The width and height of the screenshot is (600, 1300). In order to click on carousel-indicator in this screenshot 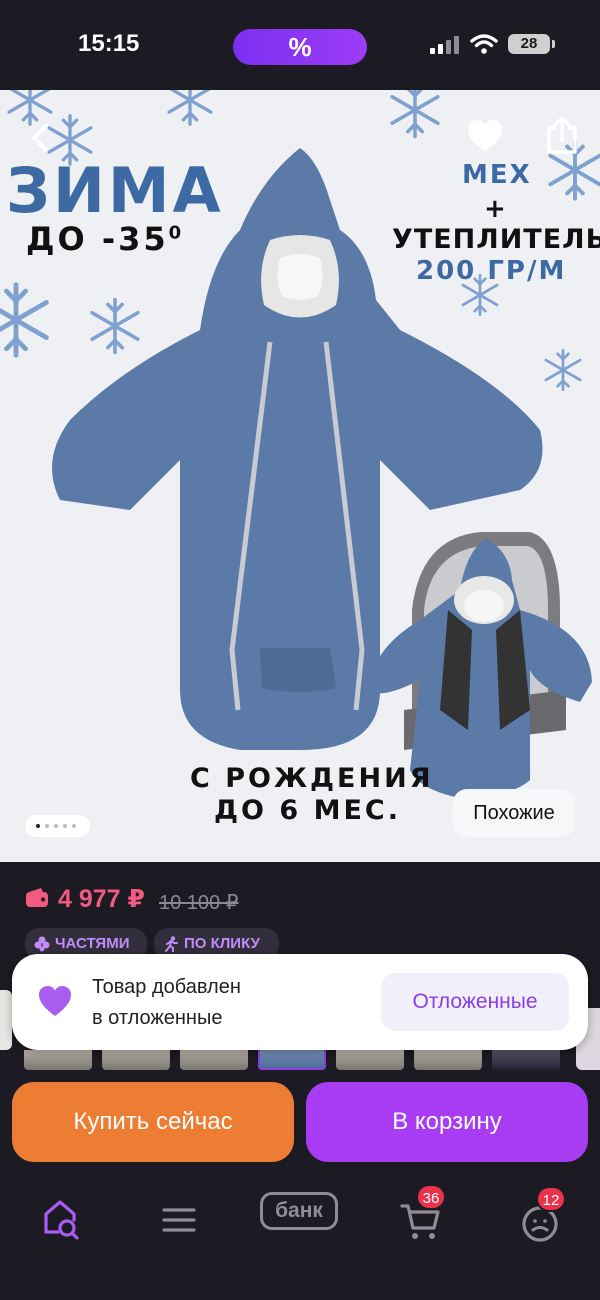, I will do `click(57, 826)`.